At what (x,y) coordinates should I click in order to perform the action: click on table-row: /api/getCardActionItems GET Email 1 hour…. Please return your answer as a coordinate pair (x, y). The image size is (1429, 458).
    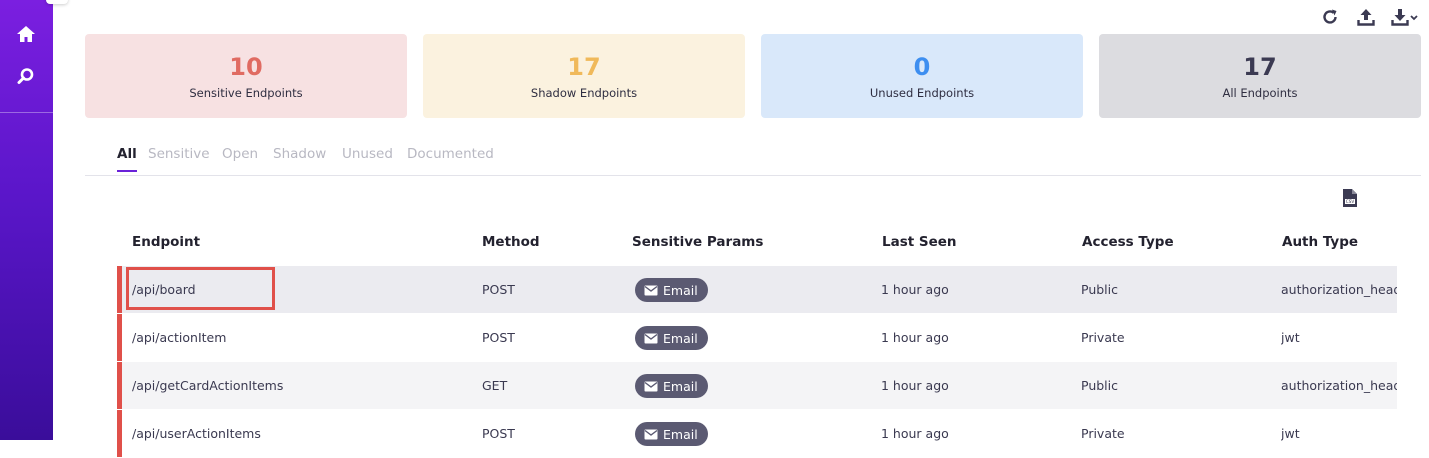
    Looking at the image, I should click on (757, 386).